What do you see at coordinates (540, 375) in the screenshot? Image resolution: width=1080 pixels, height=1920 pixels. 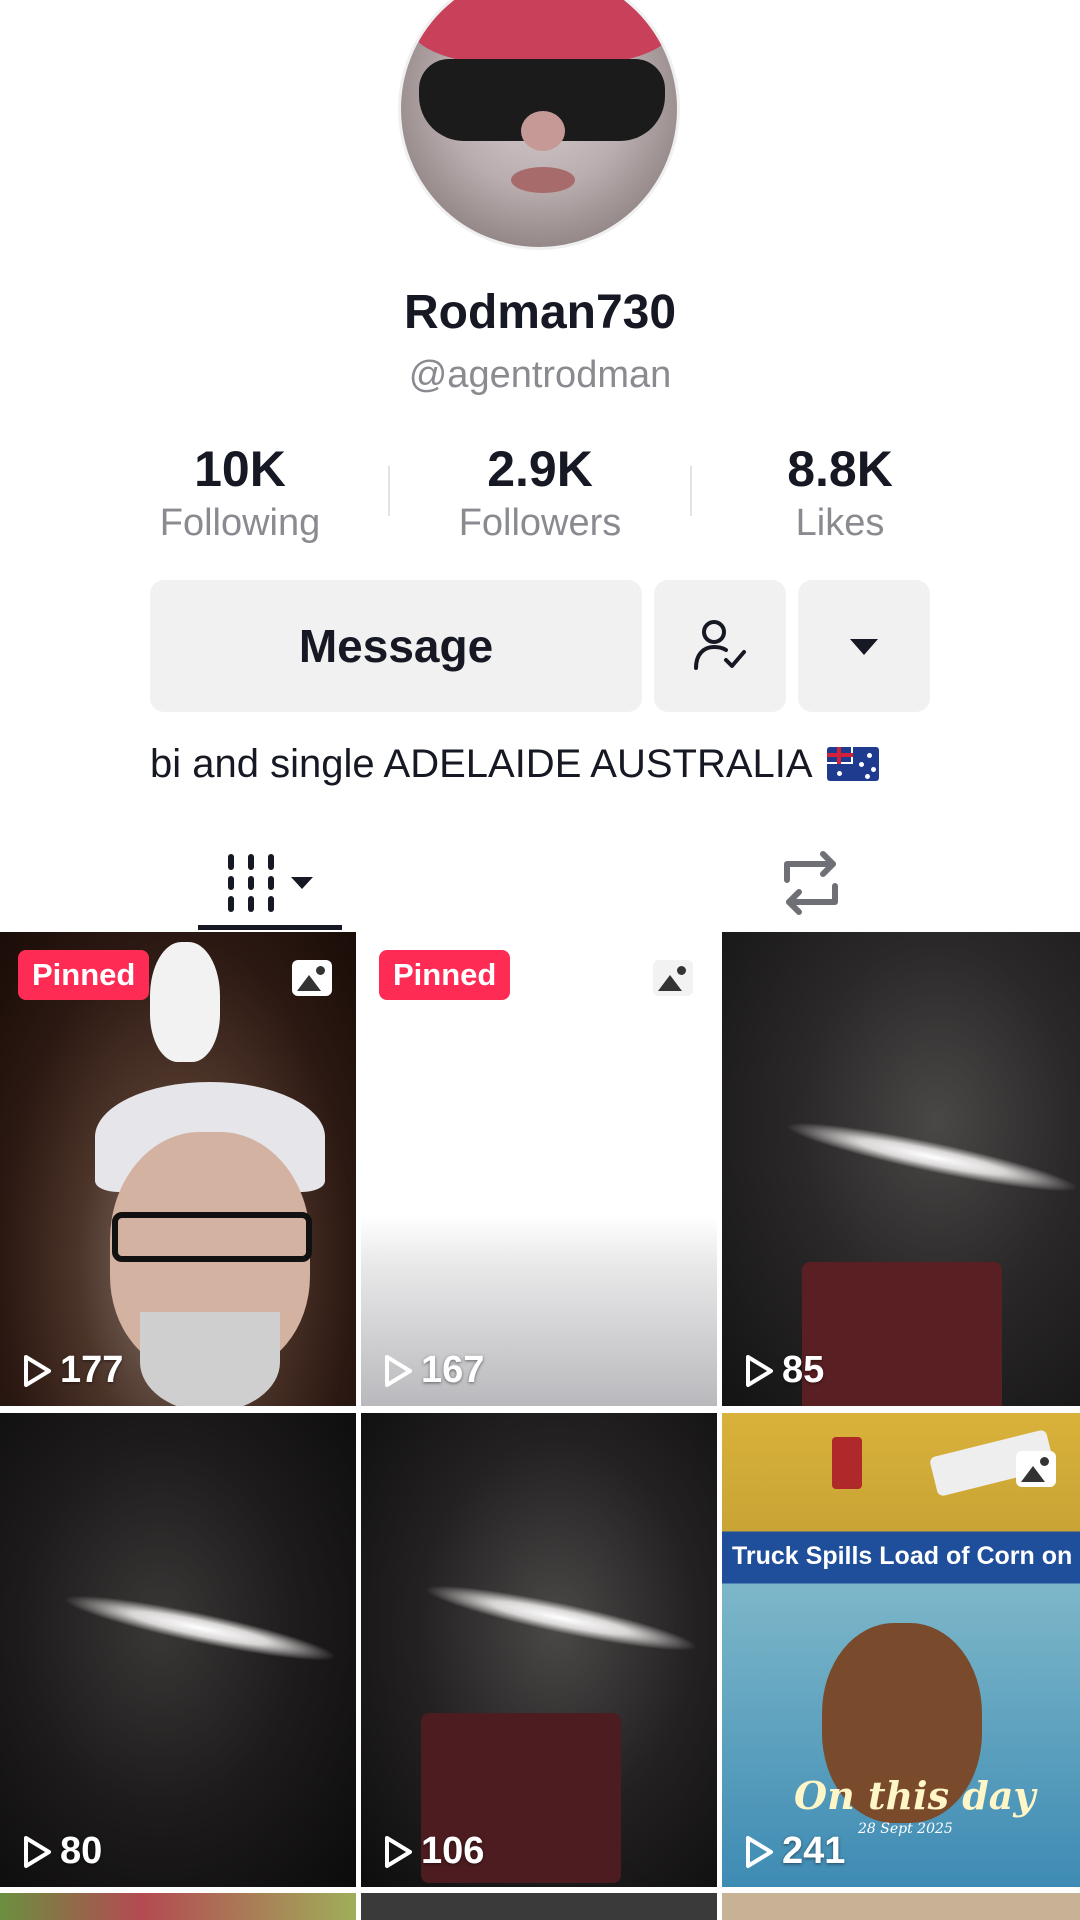 I see `username: @agentrodman` at bounding box center [540, 375].